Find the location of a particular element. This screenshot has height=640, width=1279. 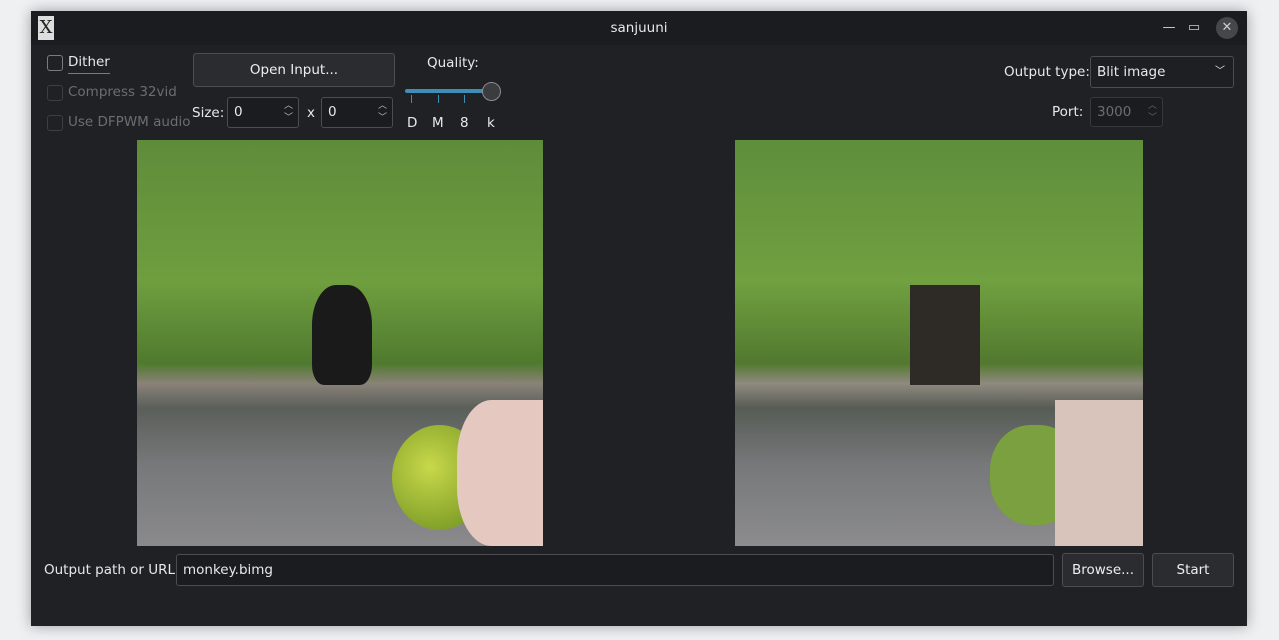

port-spinbox: 3000 ︿ ﹀ is located at coordinates (1126, 112).